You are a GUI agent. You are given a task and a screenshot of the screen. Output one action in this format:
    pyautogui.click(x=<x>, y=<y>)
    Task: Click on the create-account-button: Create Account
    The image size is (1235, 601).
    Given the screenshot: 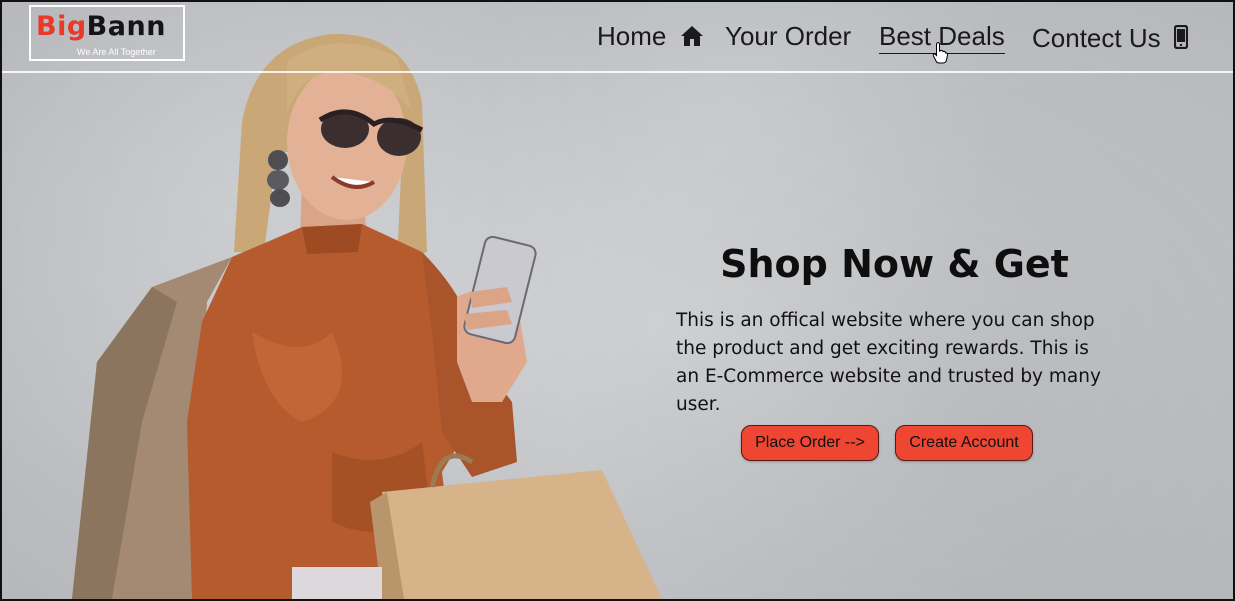 What is the action you would take?
    pyautogui.click(x=964, y=443)
    